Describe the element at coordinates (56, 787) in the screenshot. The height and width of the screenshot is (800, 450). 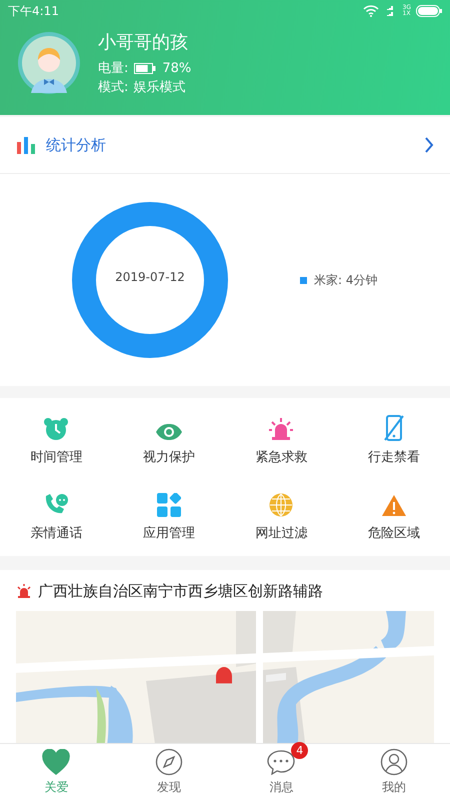
I see `tab-label: 关爱` at that location.